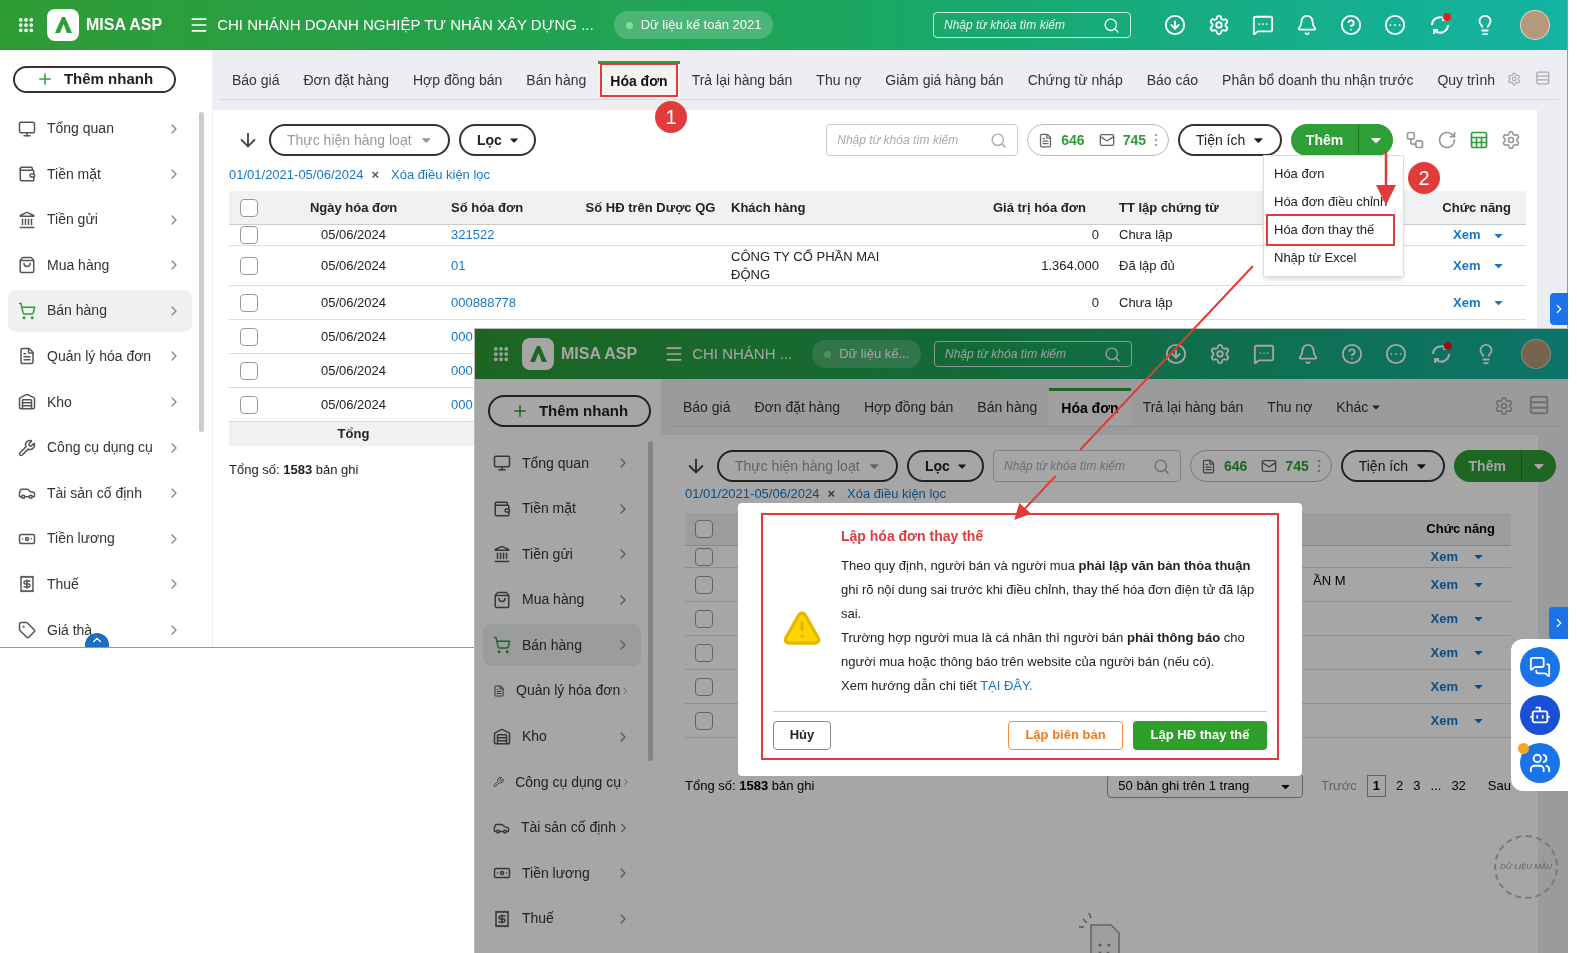 This screenshot has width=1577, height=953. I want to click on sidebar-item: Giá thà, so click(100, 628).